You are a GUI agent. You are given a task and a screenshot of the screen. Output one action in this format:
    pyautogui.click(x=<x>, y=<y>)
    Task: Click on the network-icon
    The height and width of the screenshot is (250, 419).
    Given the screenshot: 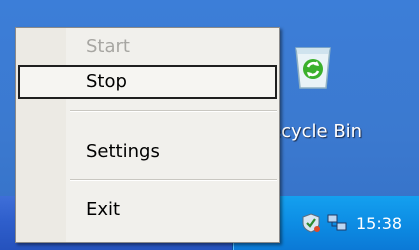 What is the action you would take?
    pyautogui.click(x=337, y=223)
    